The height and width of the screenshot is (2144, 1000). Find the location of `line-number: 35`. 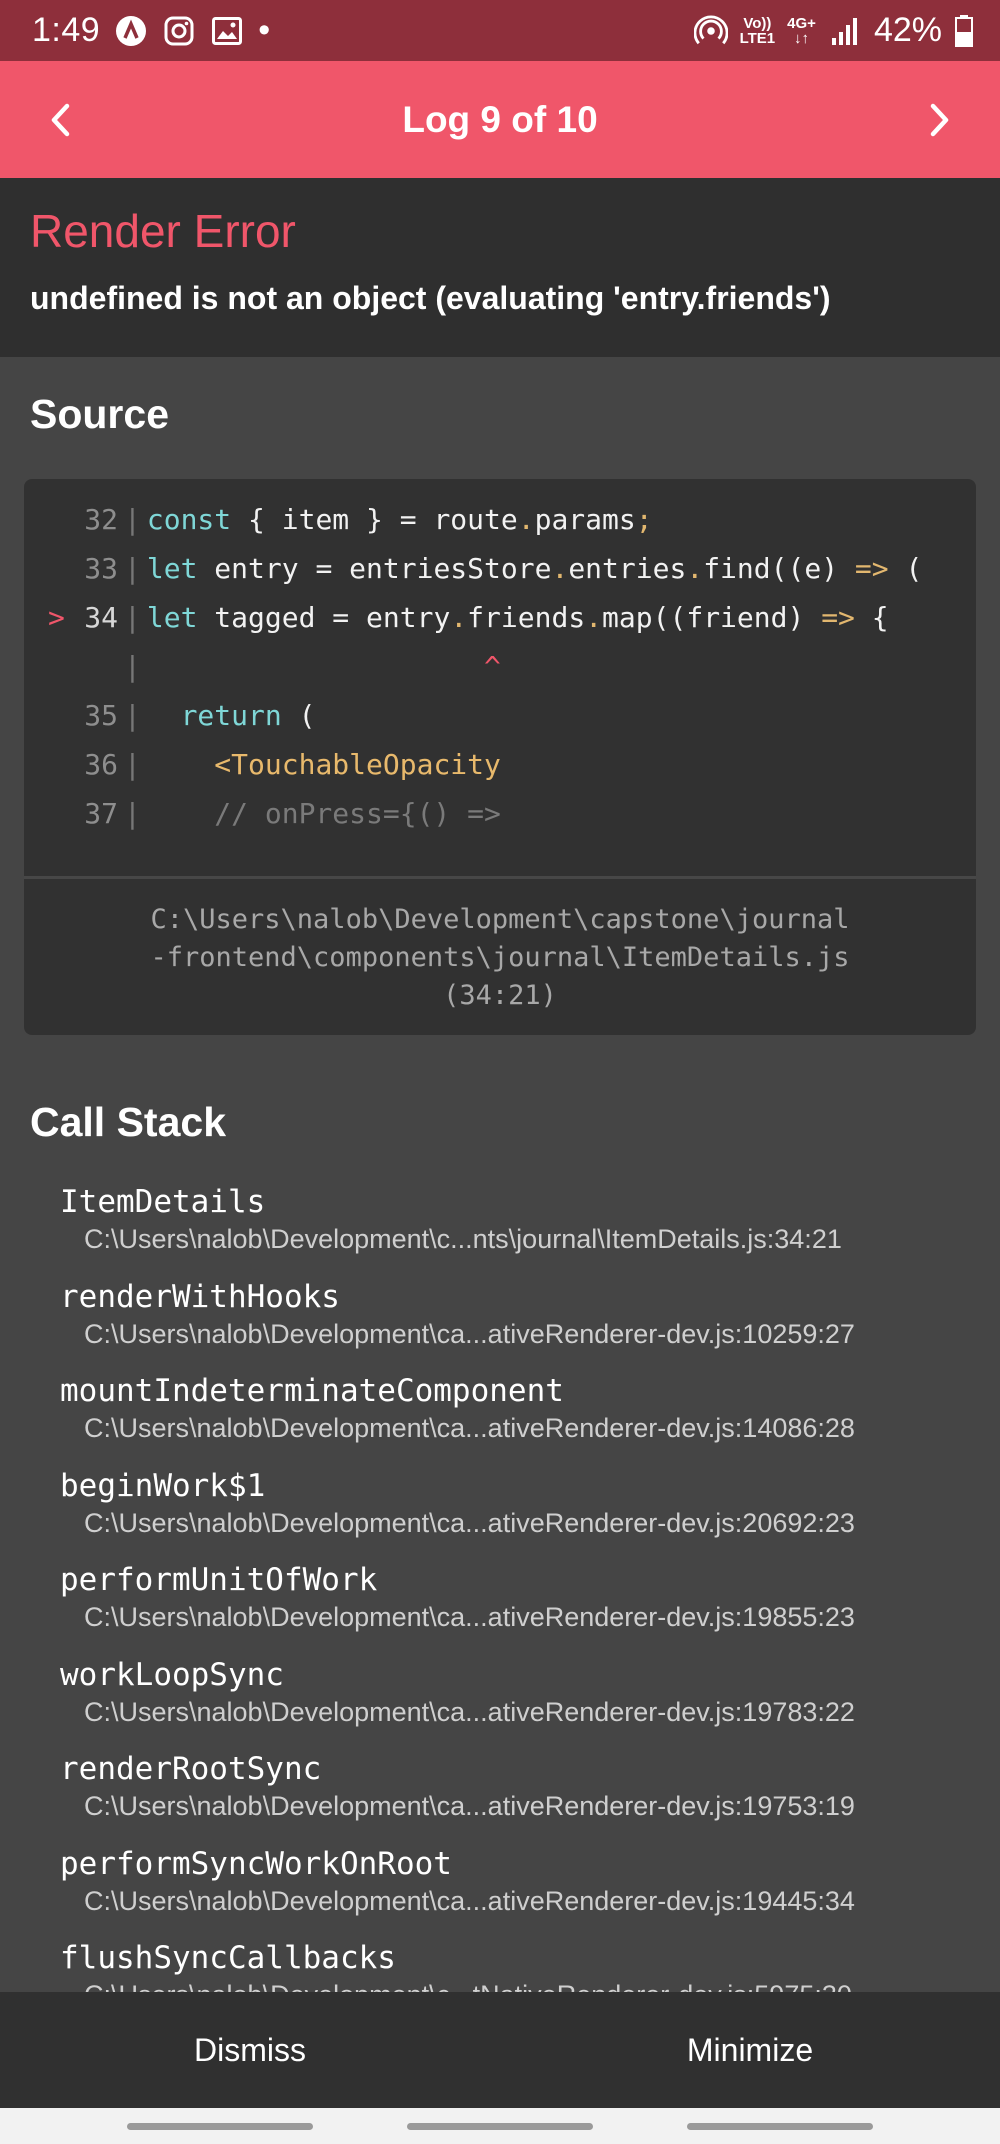

line-number: 35 is located at coordinates (101, 715).